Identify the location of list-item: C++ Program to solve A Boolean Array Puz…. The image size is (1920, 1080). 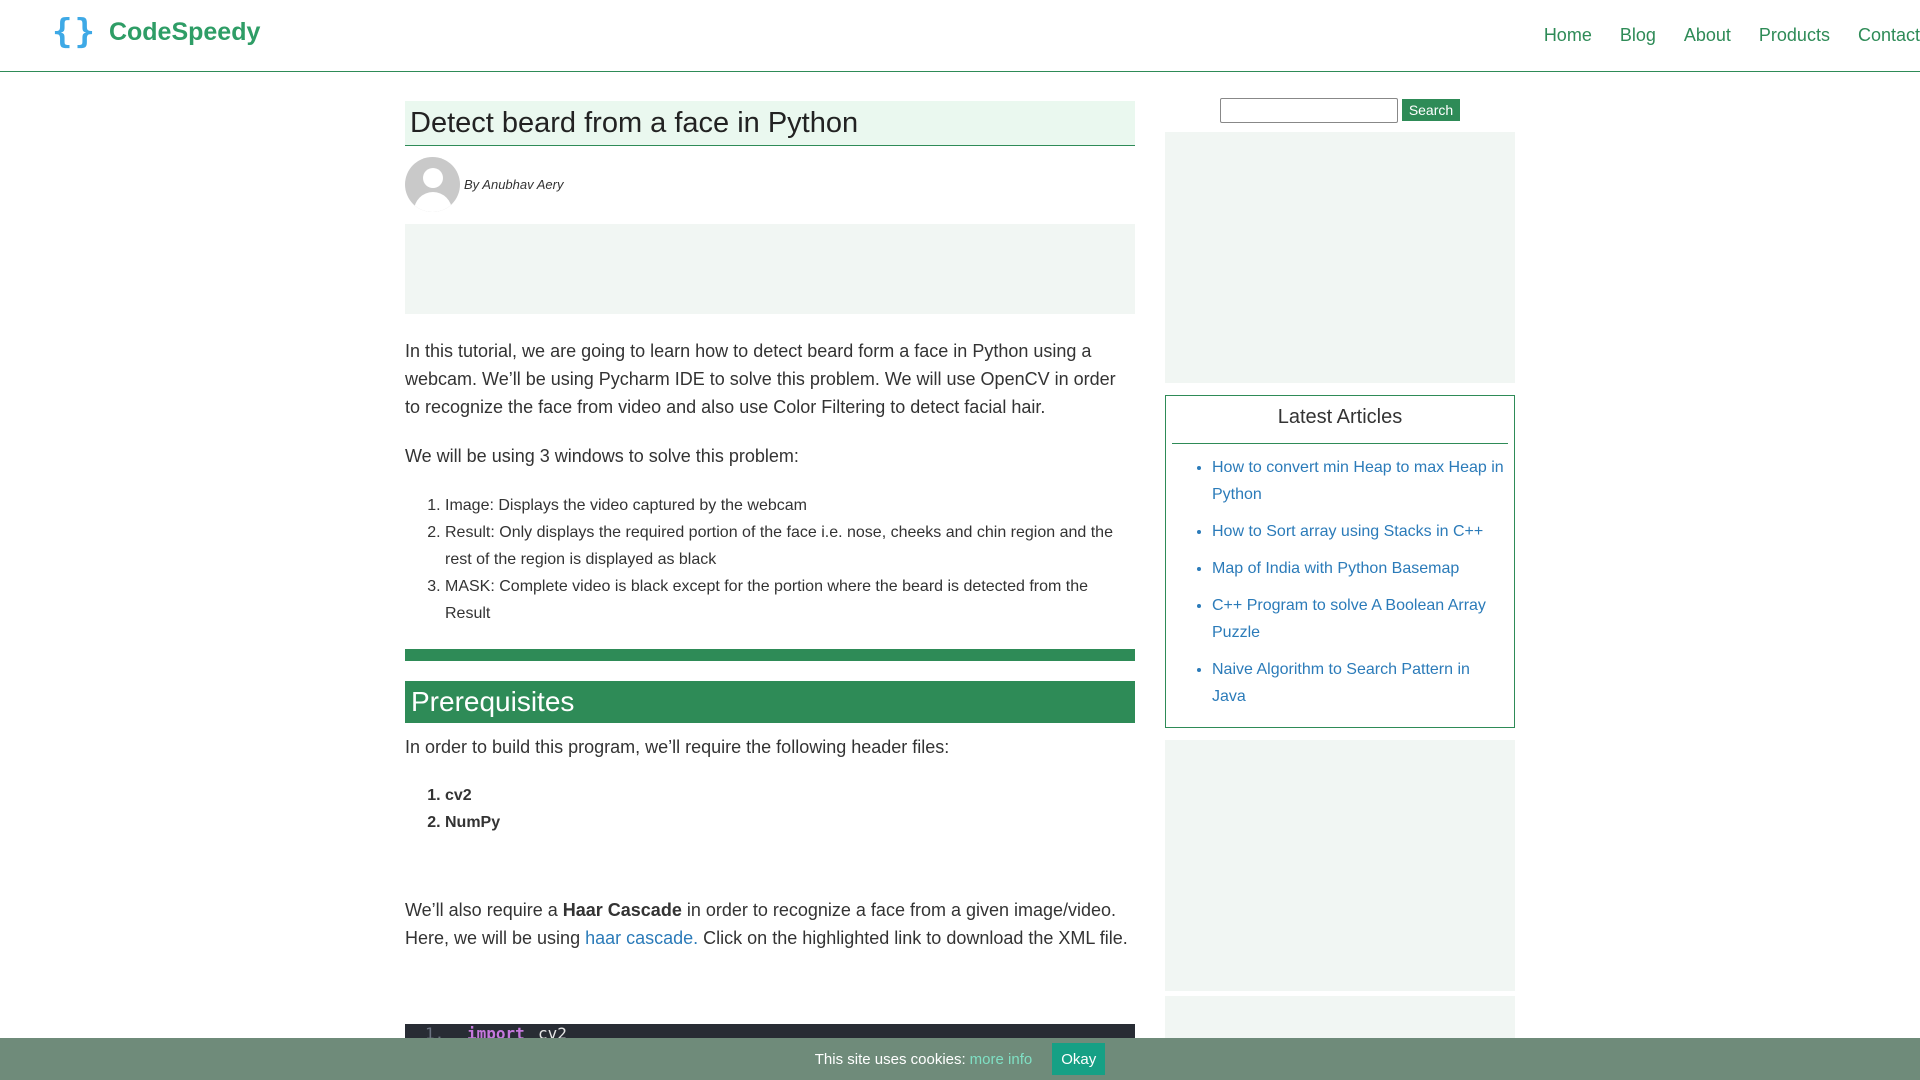
(1360, 619).